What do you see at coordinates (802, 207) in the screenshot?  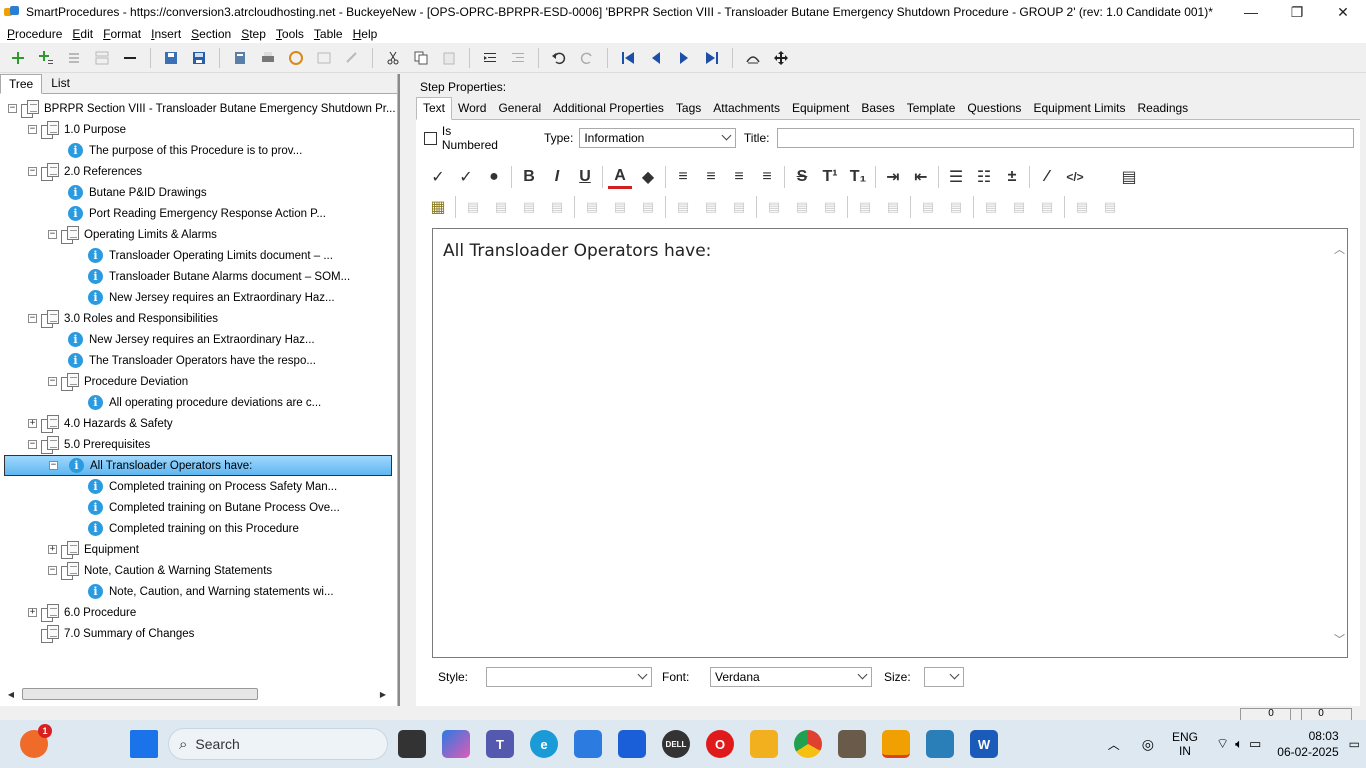 I see `row-below-icon: ▤` at bounding box center [802, 207].